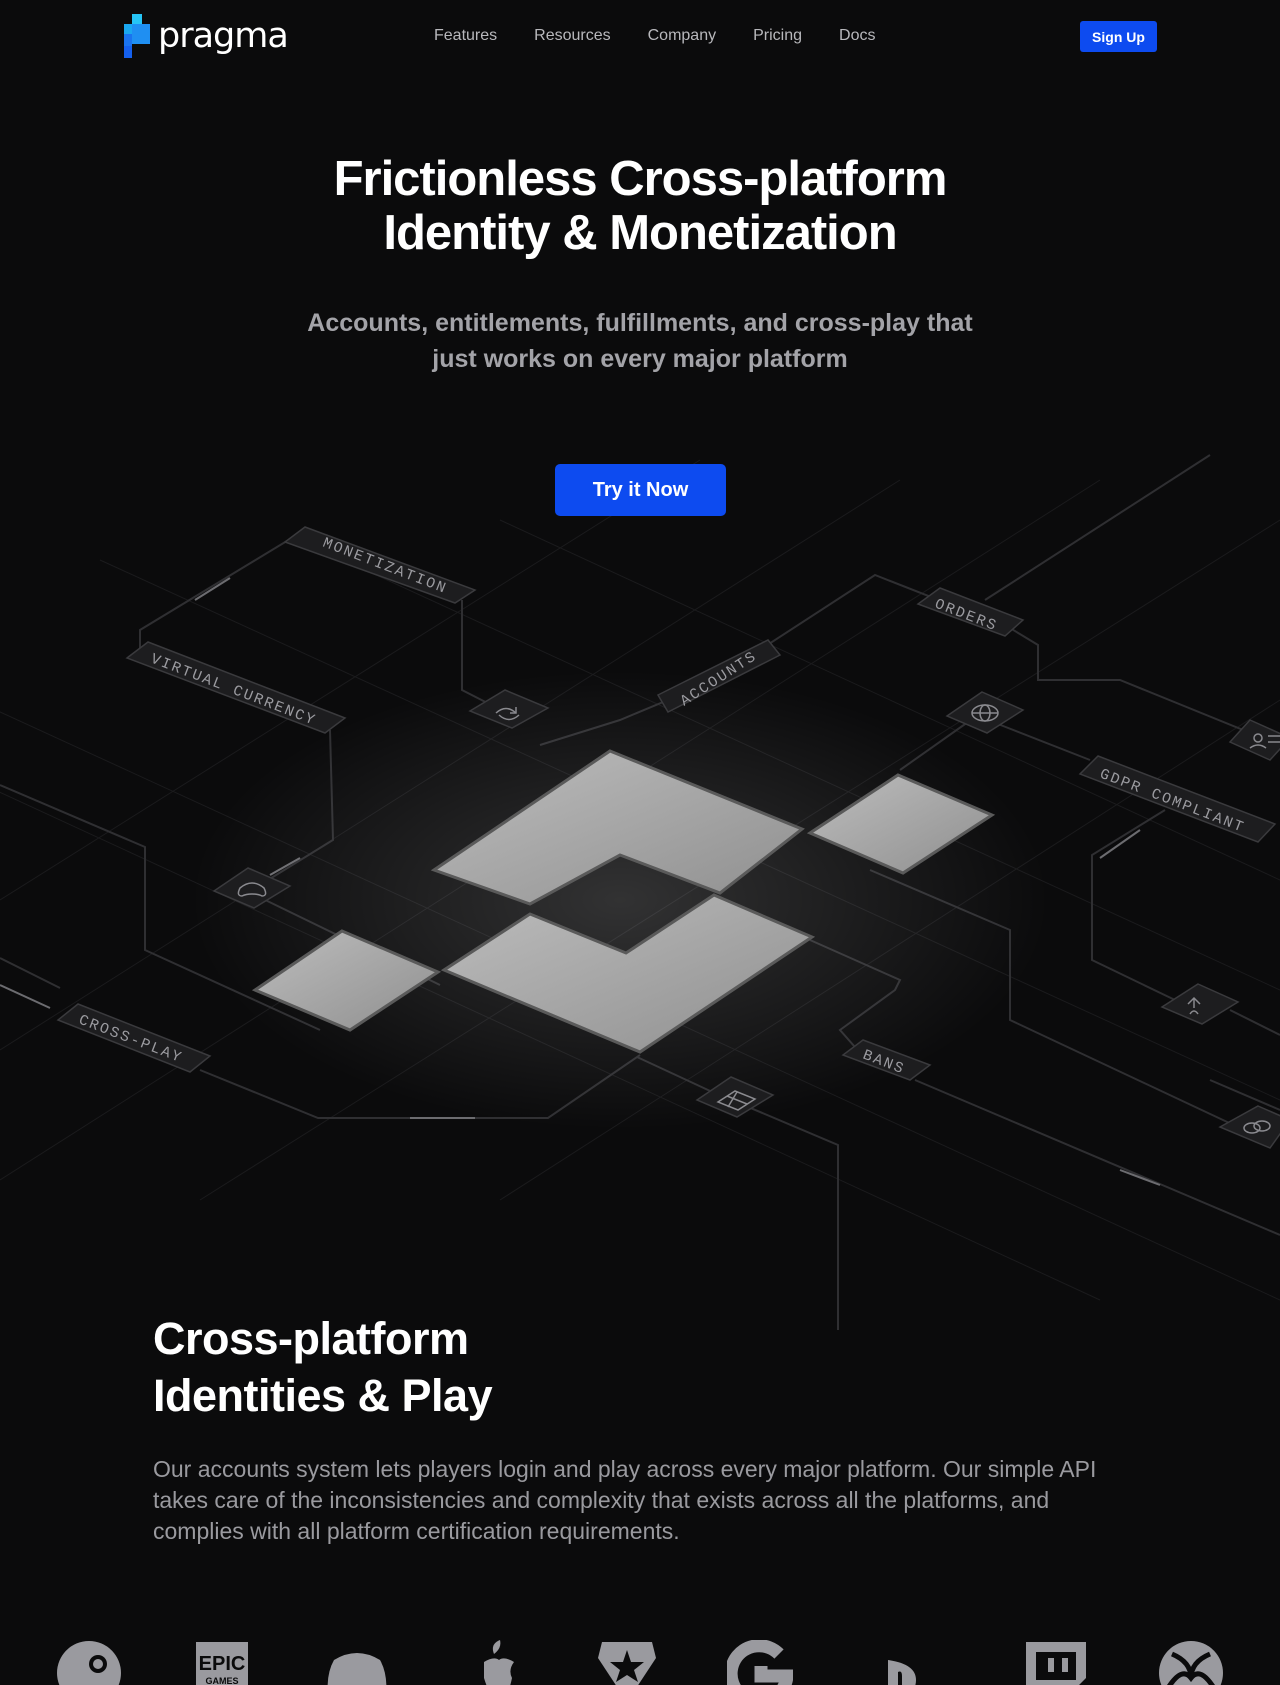 The image size is (1280, 1685). I want to click on steam-icon, so click(89, 1663).